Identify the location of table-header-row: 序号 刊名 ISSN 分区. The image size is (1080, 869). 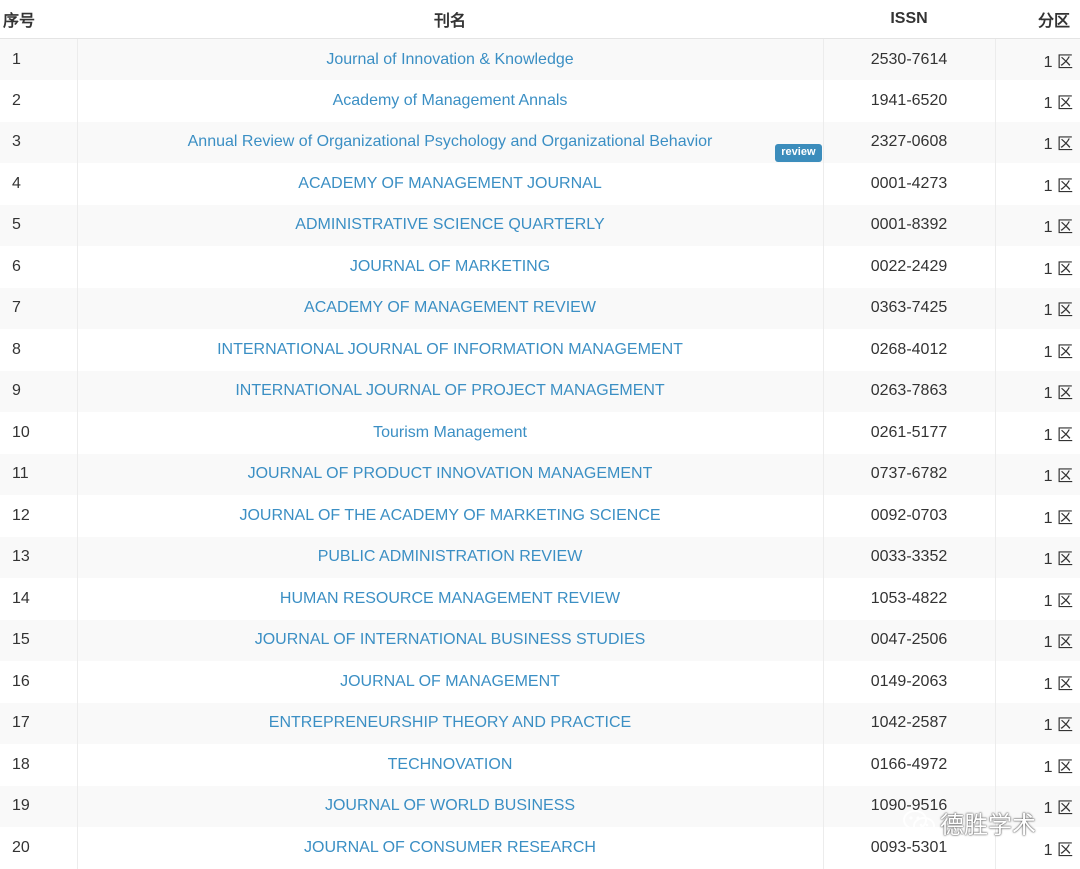
(540, 19).